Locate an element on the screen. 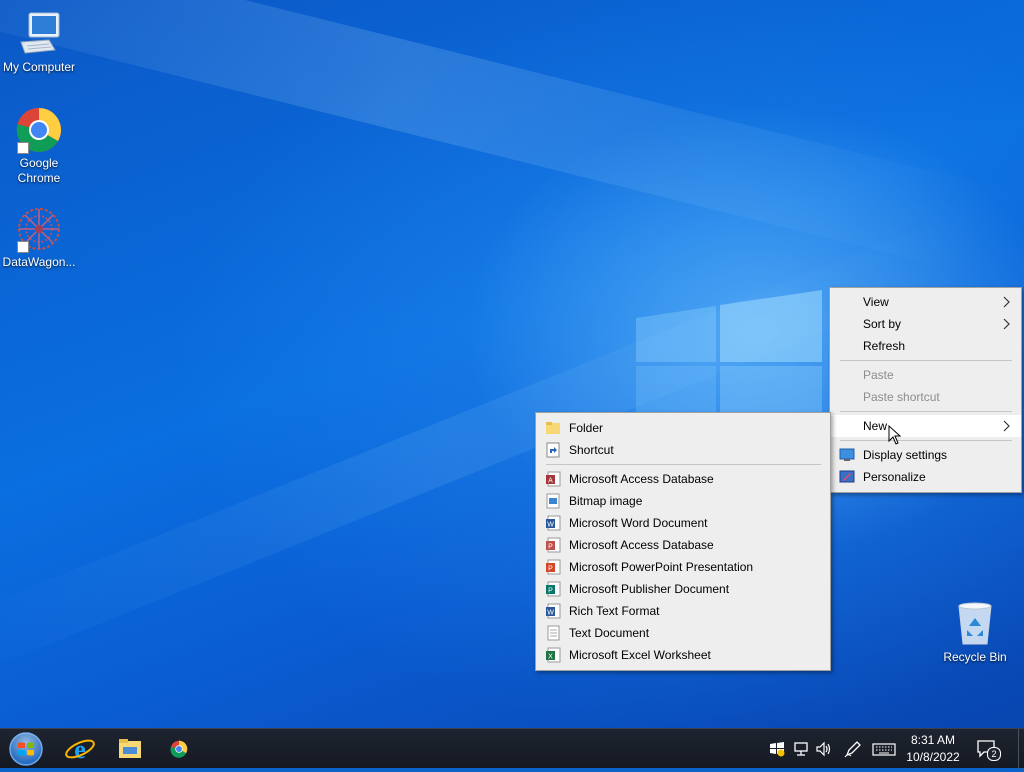 This screenshot has height=772, width=1024. display-settings-icon is located at coordinates (847, 454).